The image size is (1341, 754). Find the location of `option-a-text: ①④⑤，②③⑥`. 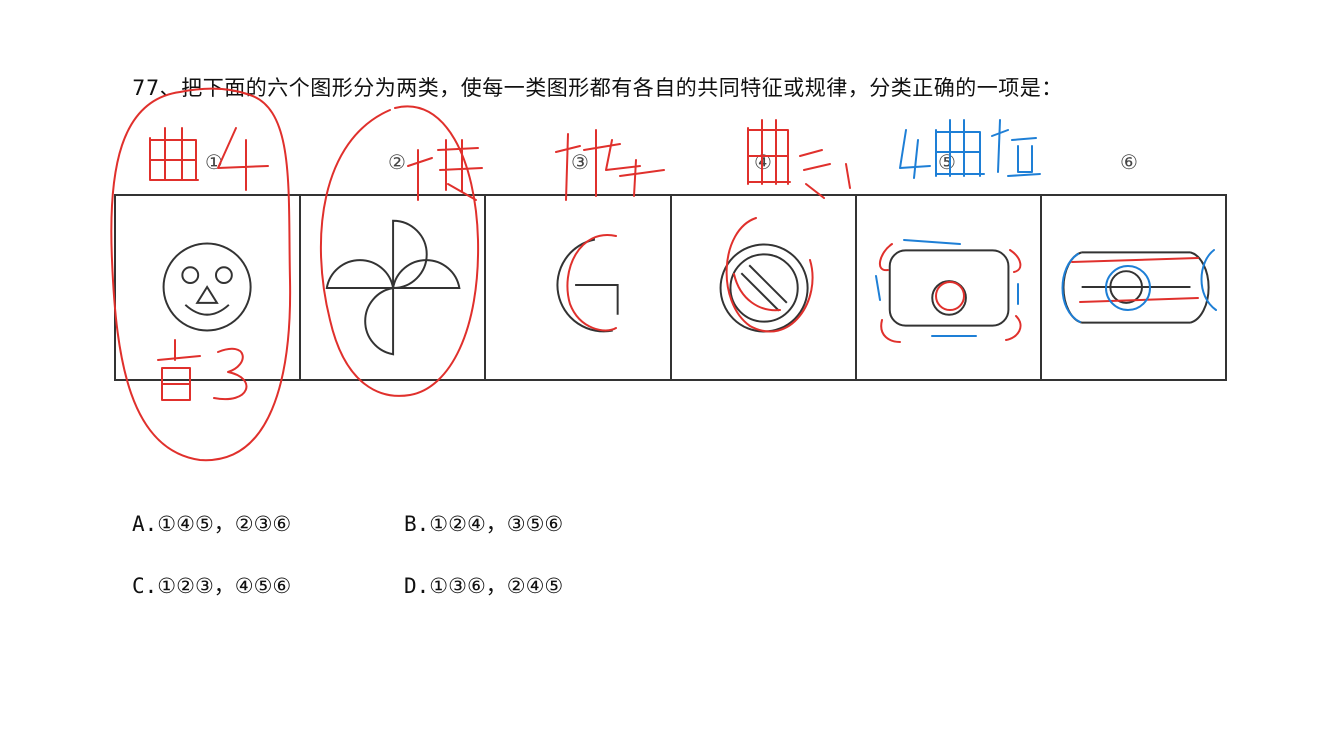

option-a-text: ①④⑤，②③⑥ is located at coordinates (224, 524).